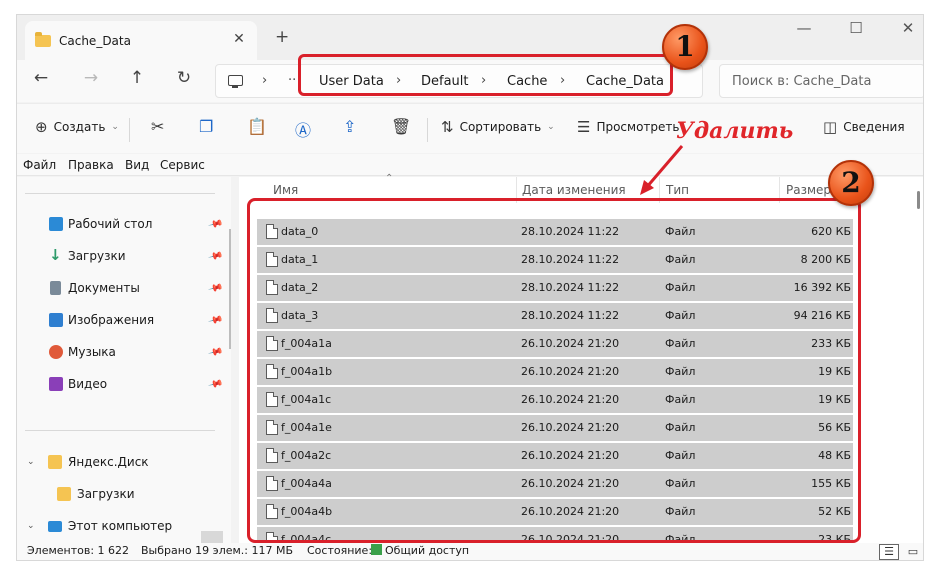 The height and width of the screenshot is (573, 939). Describe the element at coordinates (485, 75) in the screenshot. I see `breadcrumb-highlight` at that location.